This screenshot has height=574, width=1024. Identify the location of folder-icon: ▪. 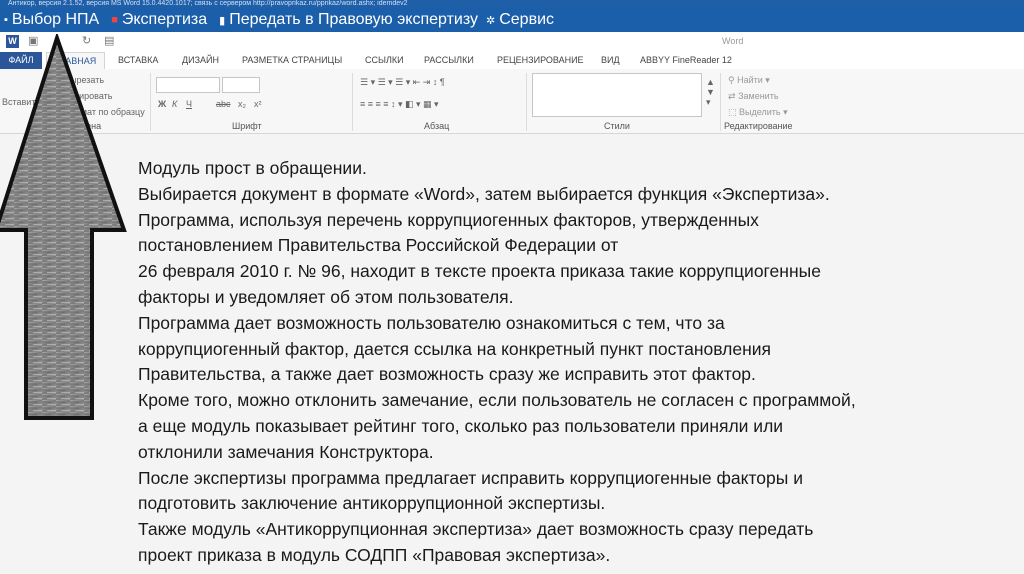
(6, 20).